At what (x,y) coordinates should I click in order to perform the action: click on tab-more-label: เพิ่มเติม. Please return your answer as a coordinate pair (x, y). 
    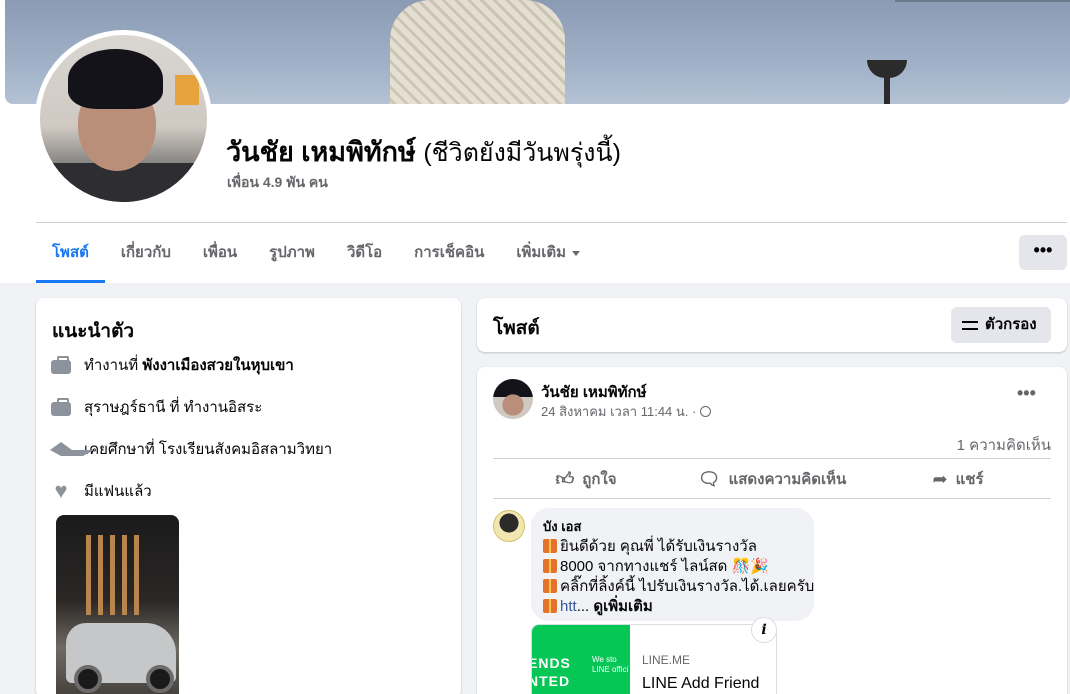
    Looking at the image, I should click on (541, 252).